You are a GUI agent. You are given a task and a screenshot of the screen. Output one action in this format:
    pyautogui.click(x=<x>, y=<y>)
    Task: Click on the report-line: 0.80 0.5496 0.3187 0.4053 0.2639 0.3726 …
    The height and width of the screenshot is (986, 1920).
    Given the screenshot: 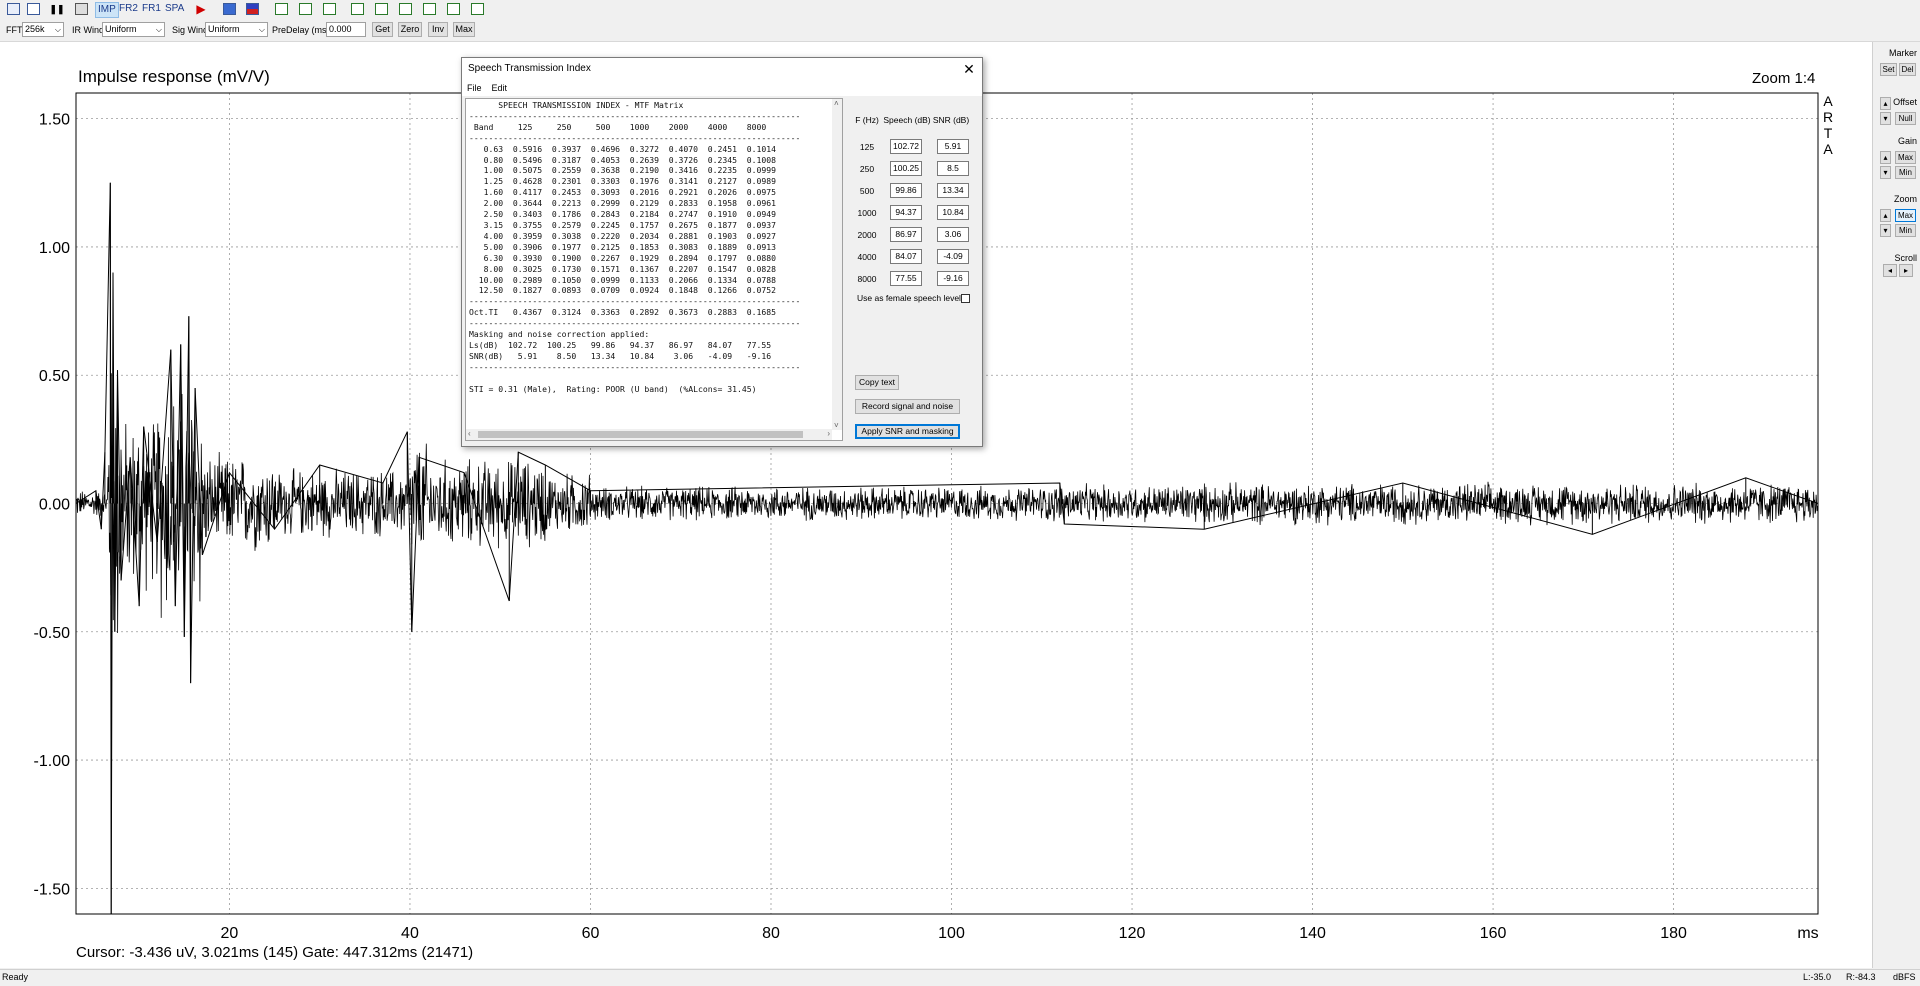 What is the action you would take?
    pyautogui.click(x=622, y=159)
    